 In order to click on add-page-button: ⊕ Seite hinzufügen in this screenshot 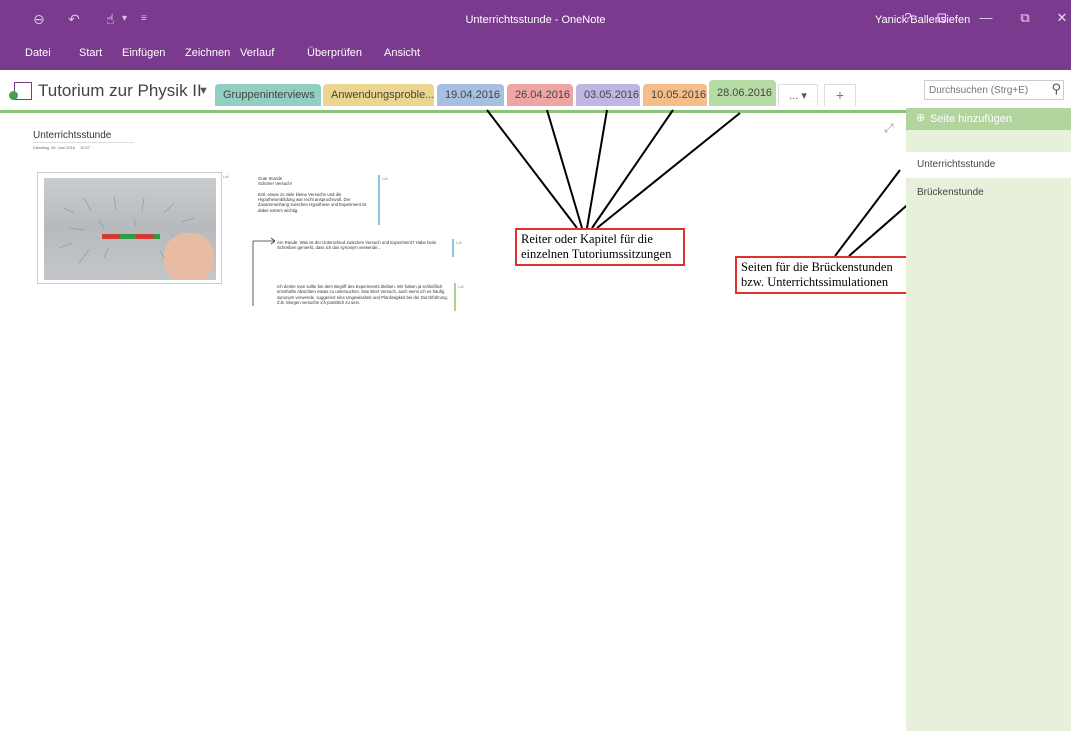, I will do `click(988, 119)`.